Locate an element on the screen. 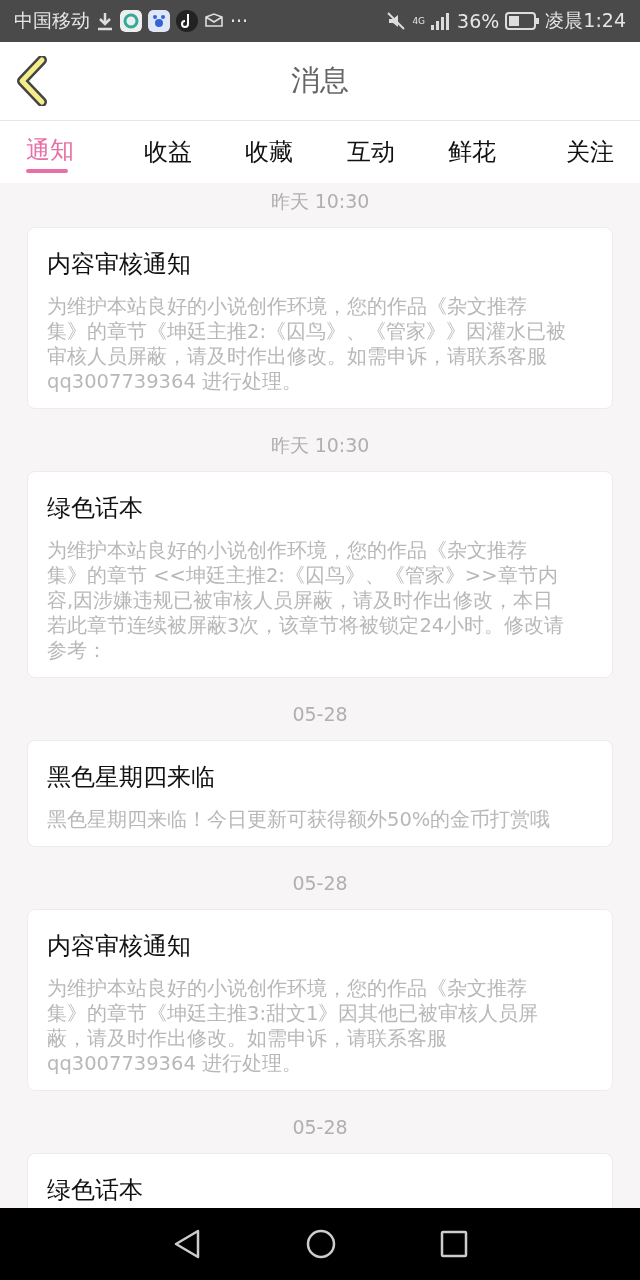 The height and width of the screenshot is (1280, 640). tab: 互动 is located at coordinates (371, 152).